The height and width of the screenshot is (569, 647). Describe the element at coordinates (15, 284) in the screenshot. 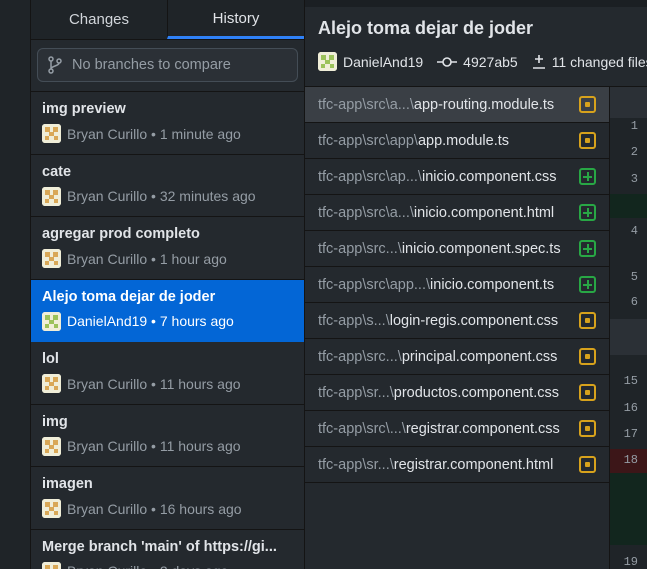

I see `app-sidebar-gutter` at that location.